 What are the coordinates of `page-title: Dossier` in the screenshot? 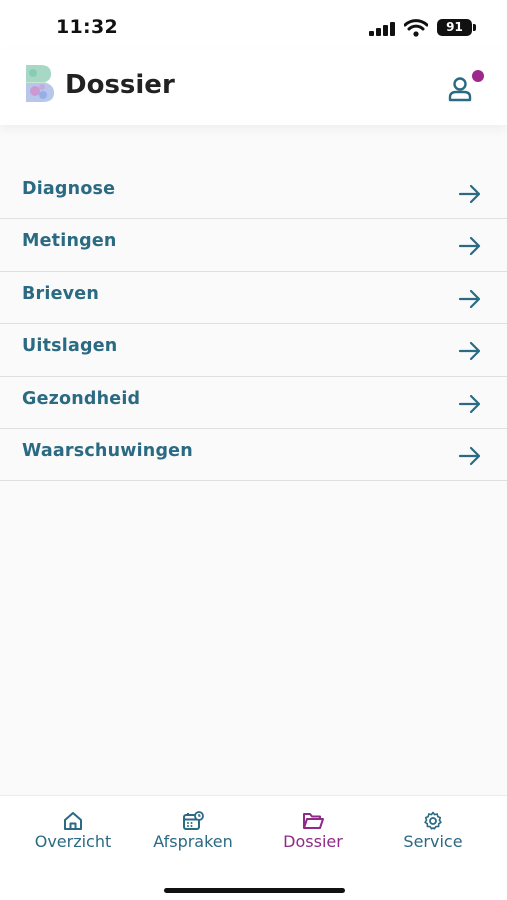 It's located at (120, 85).